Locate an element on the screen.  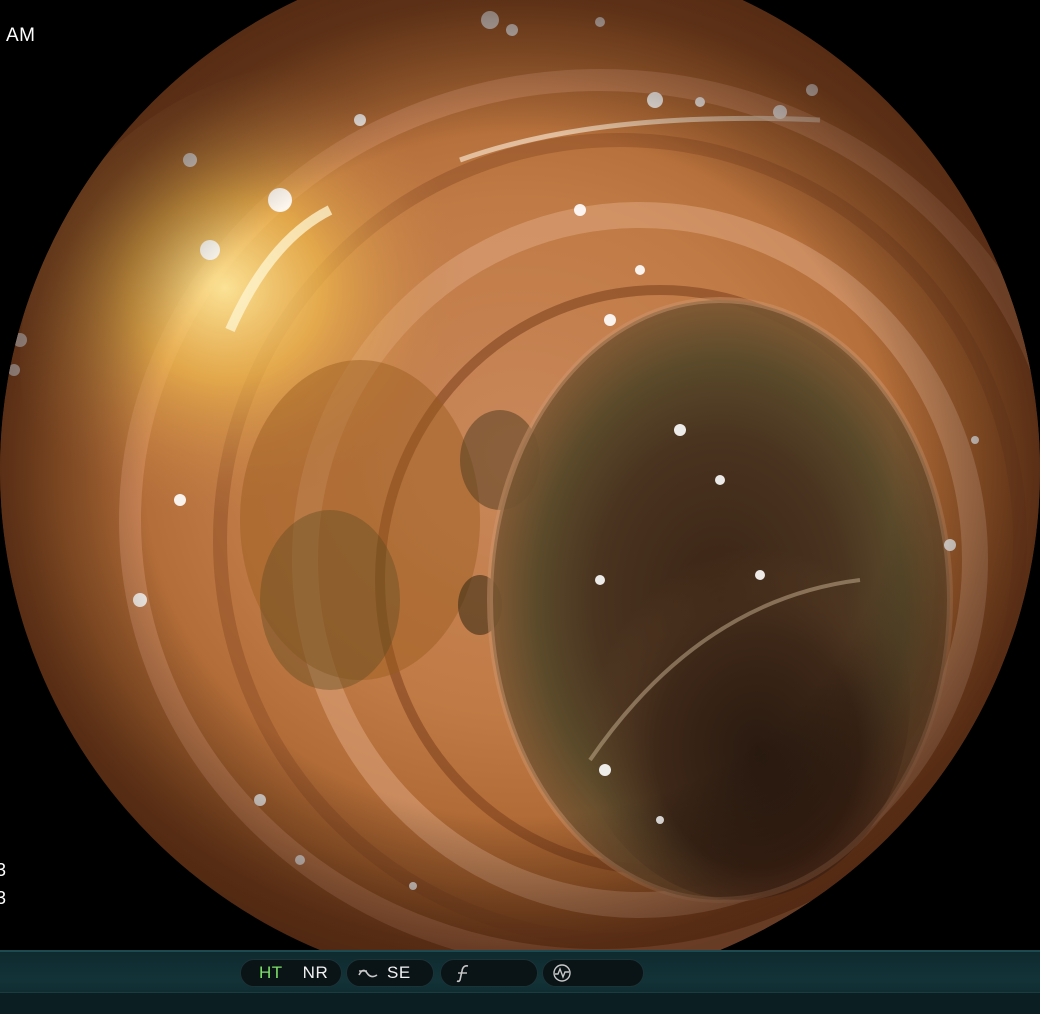
status-bar-lower is located at coordinates (520, 1003).